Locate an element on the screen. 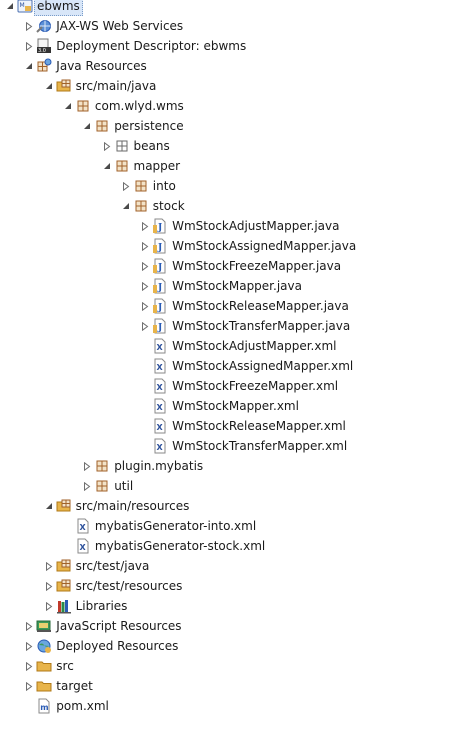  tree-item-stock: stock is located at coordinates (231, 206).